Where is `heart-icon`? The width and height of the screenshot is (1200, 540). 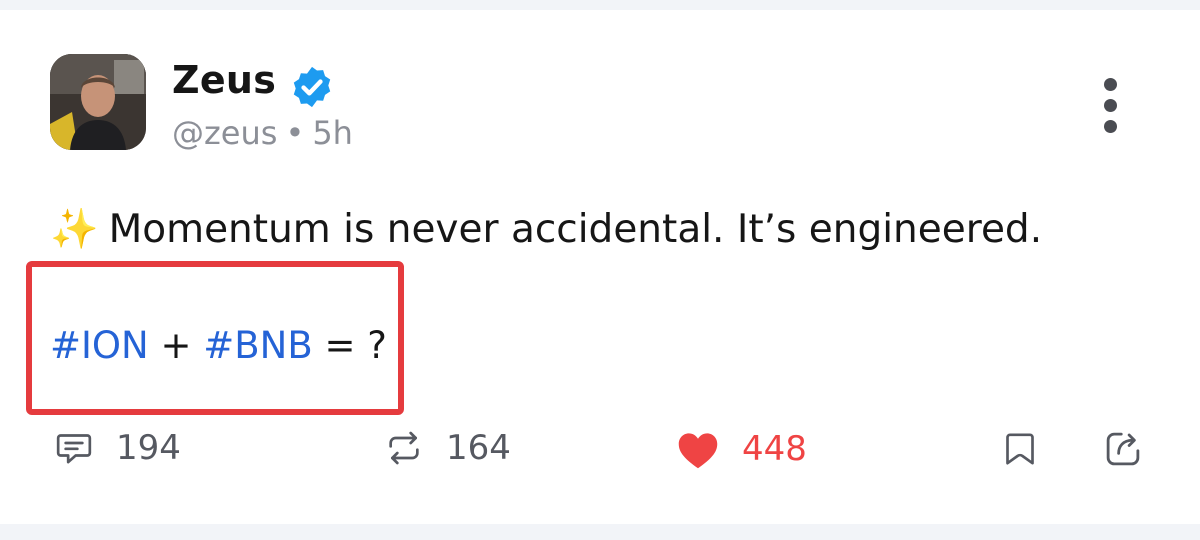 heart-icon is located at coordinates (698, 451).